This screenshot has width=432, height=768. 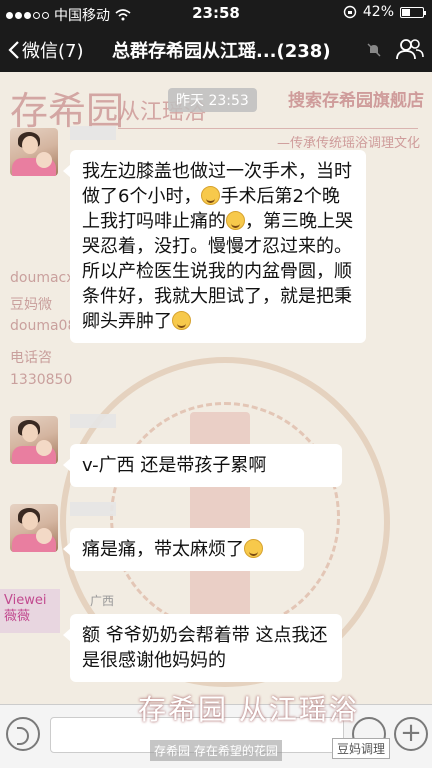 I want to click on message-text: 额 爷爷奶奶会帮着带 这点我还是很感谢他妈妈的, so click(x=205, y=648).